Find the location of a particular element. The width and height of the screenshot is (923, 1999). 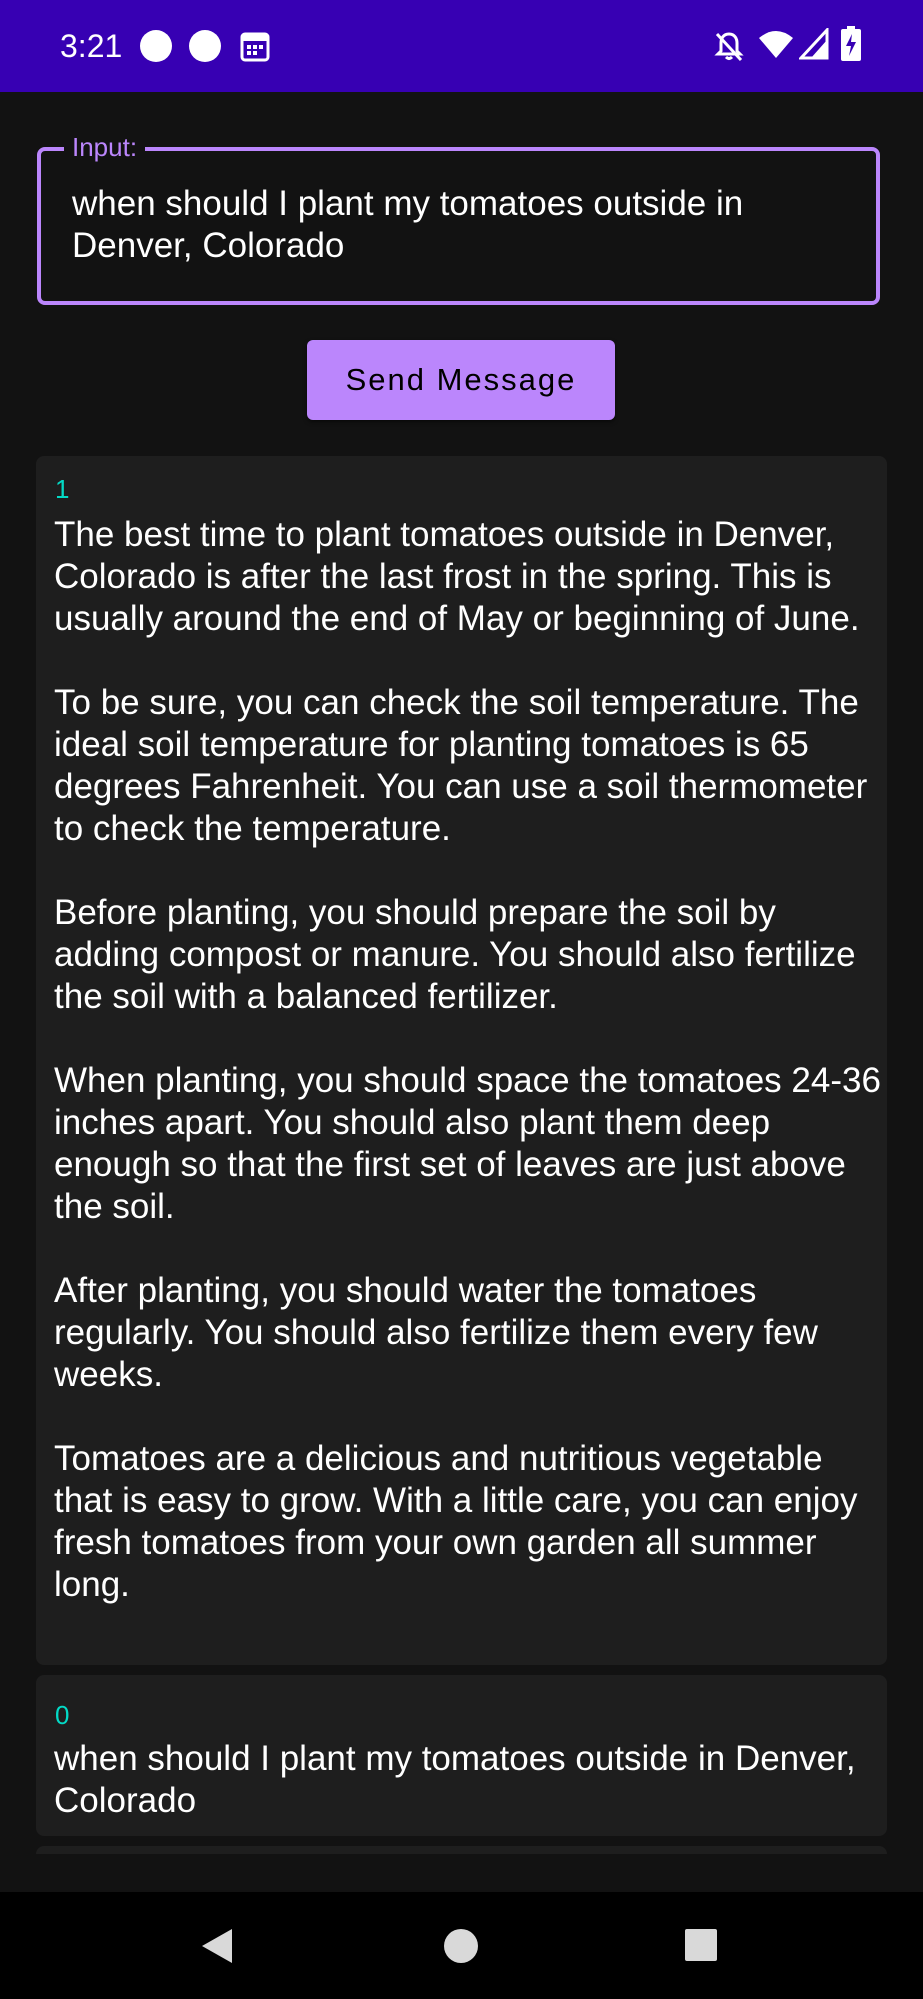

status-time: 3:21 is located at coordinates (91, 46).